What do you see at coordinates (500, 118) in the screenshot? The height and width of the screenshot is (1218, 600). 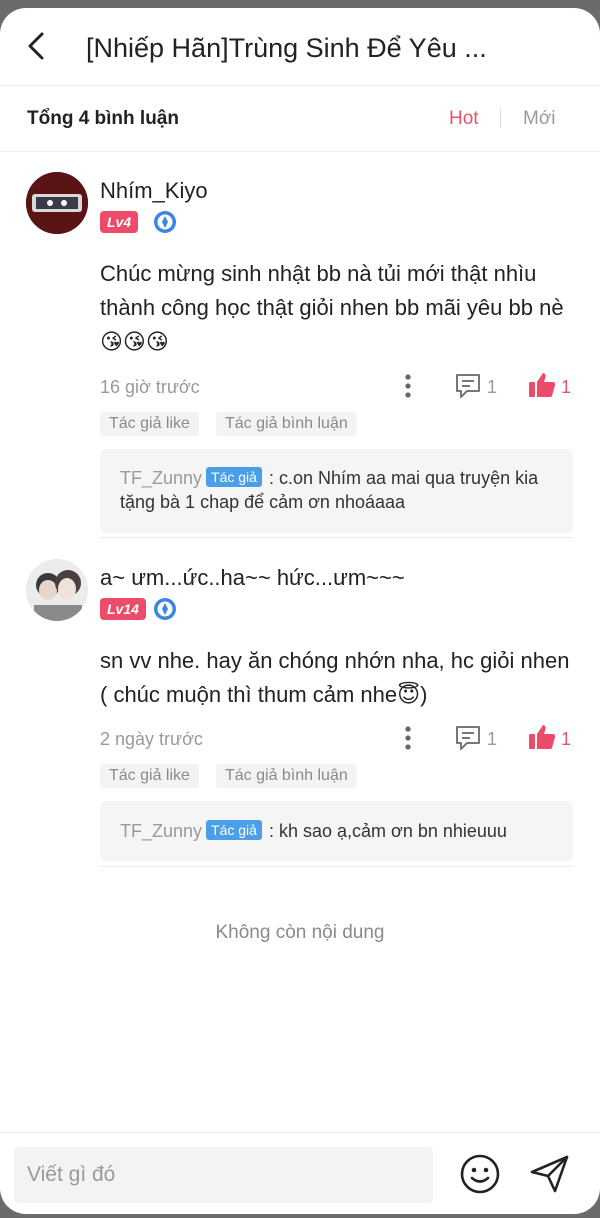 I see `sort-divider` at bounding box center [500, 118].